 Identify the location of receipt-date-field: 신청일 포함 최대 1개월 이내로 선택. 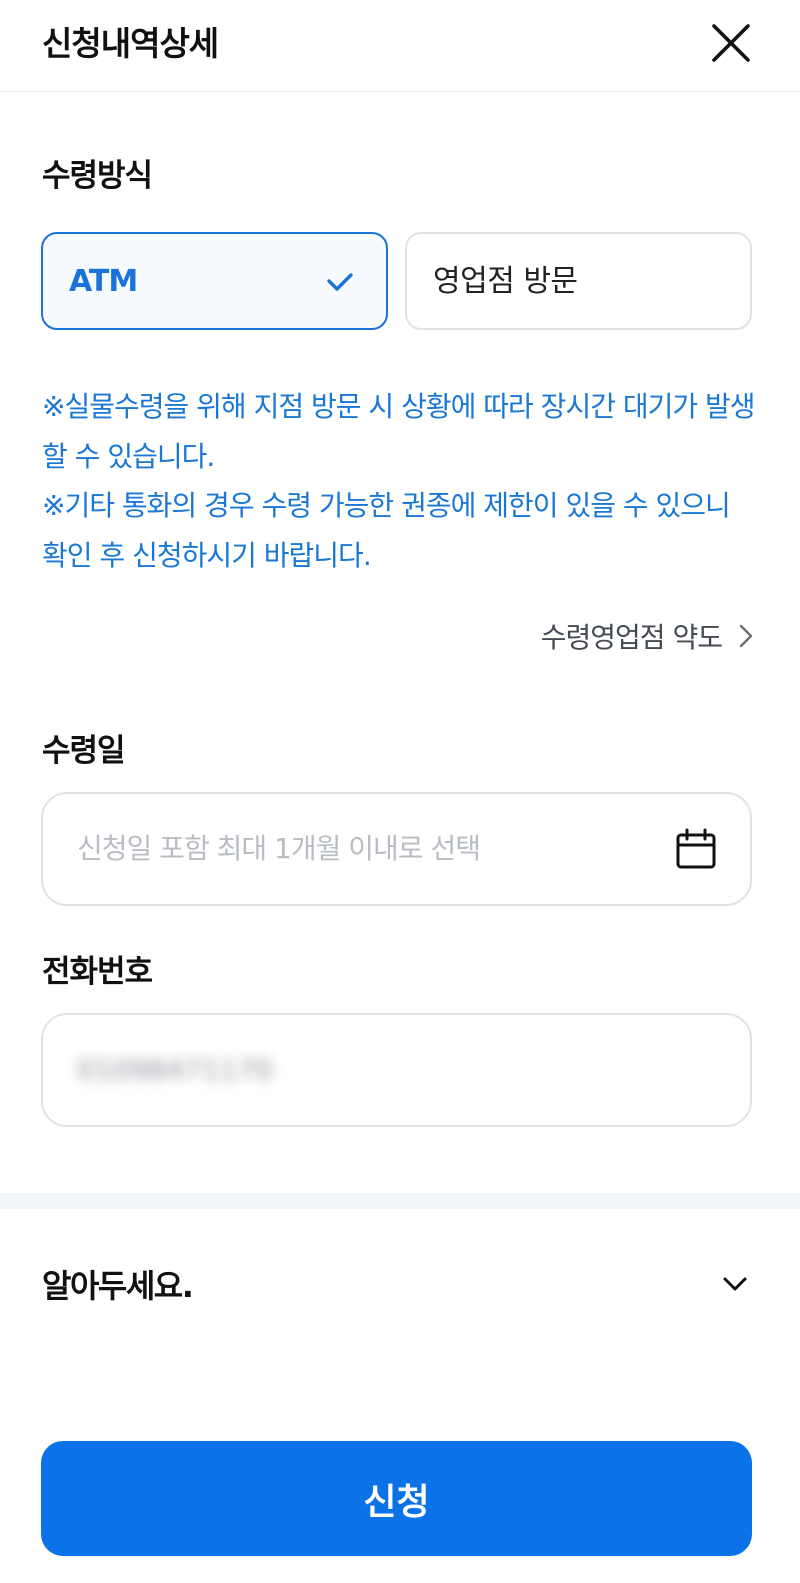
(396, 849).